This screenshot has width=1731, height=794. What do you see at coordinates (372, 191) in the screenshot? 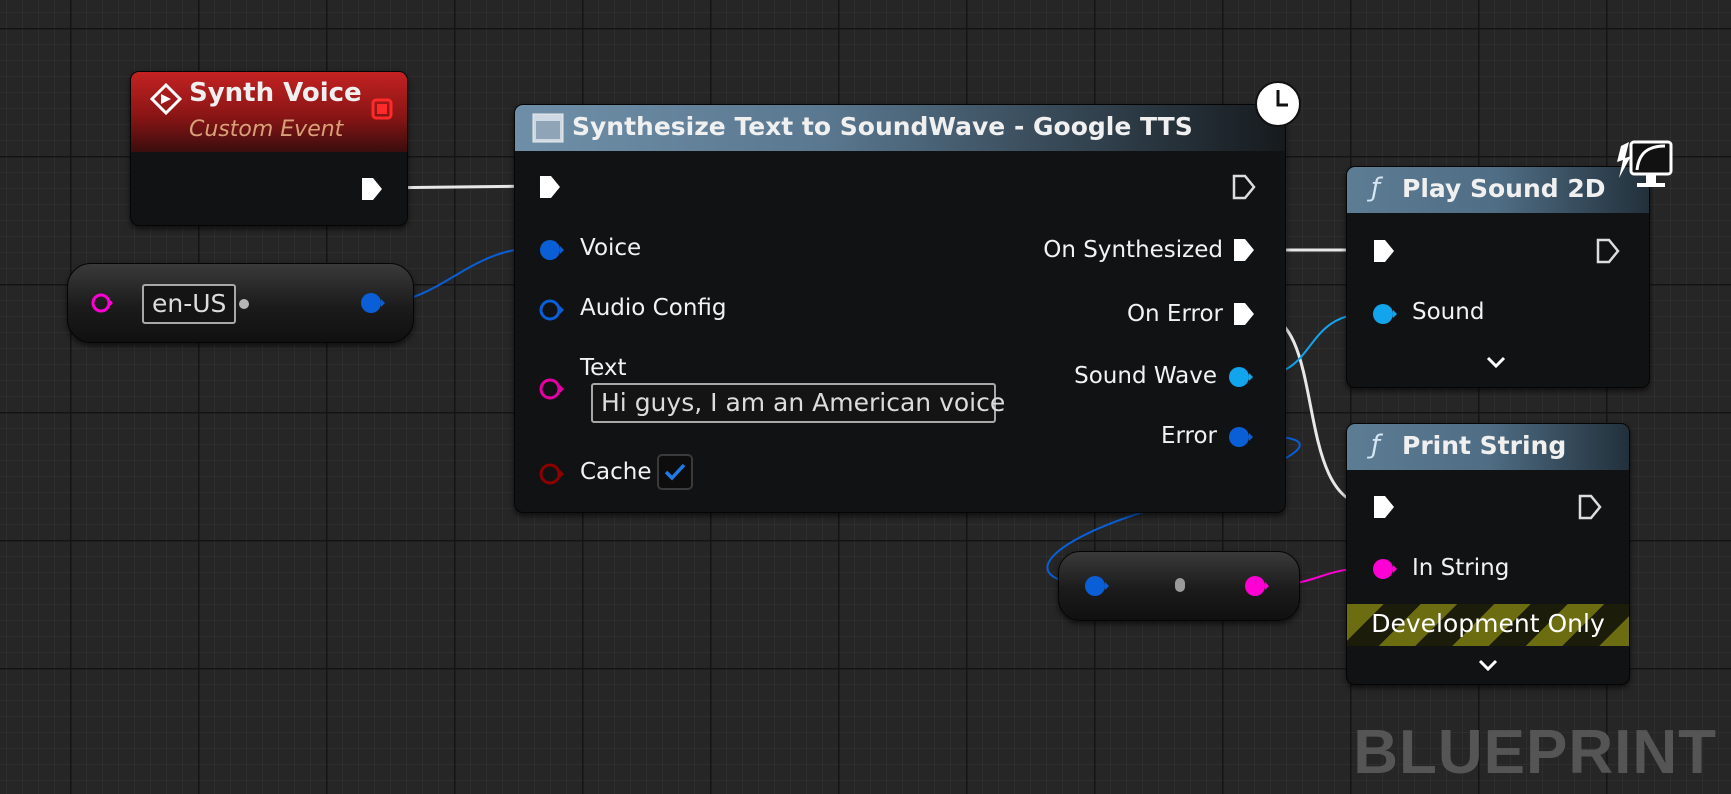
I see `exec-output-pin` at bounding box center [372, 191].